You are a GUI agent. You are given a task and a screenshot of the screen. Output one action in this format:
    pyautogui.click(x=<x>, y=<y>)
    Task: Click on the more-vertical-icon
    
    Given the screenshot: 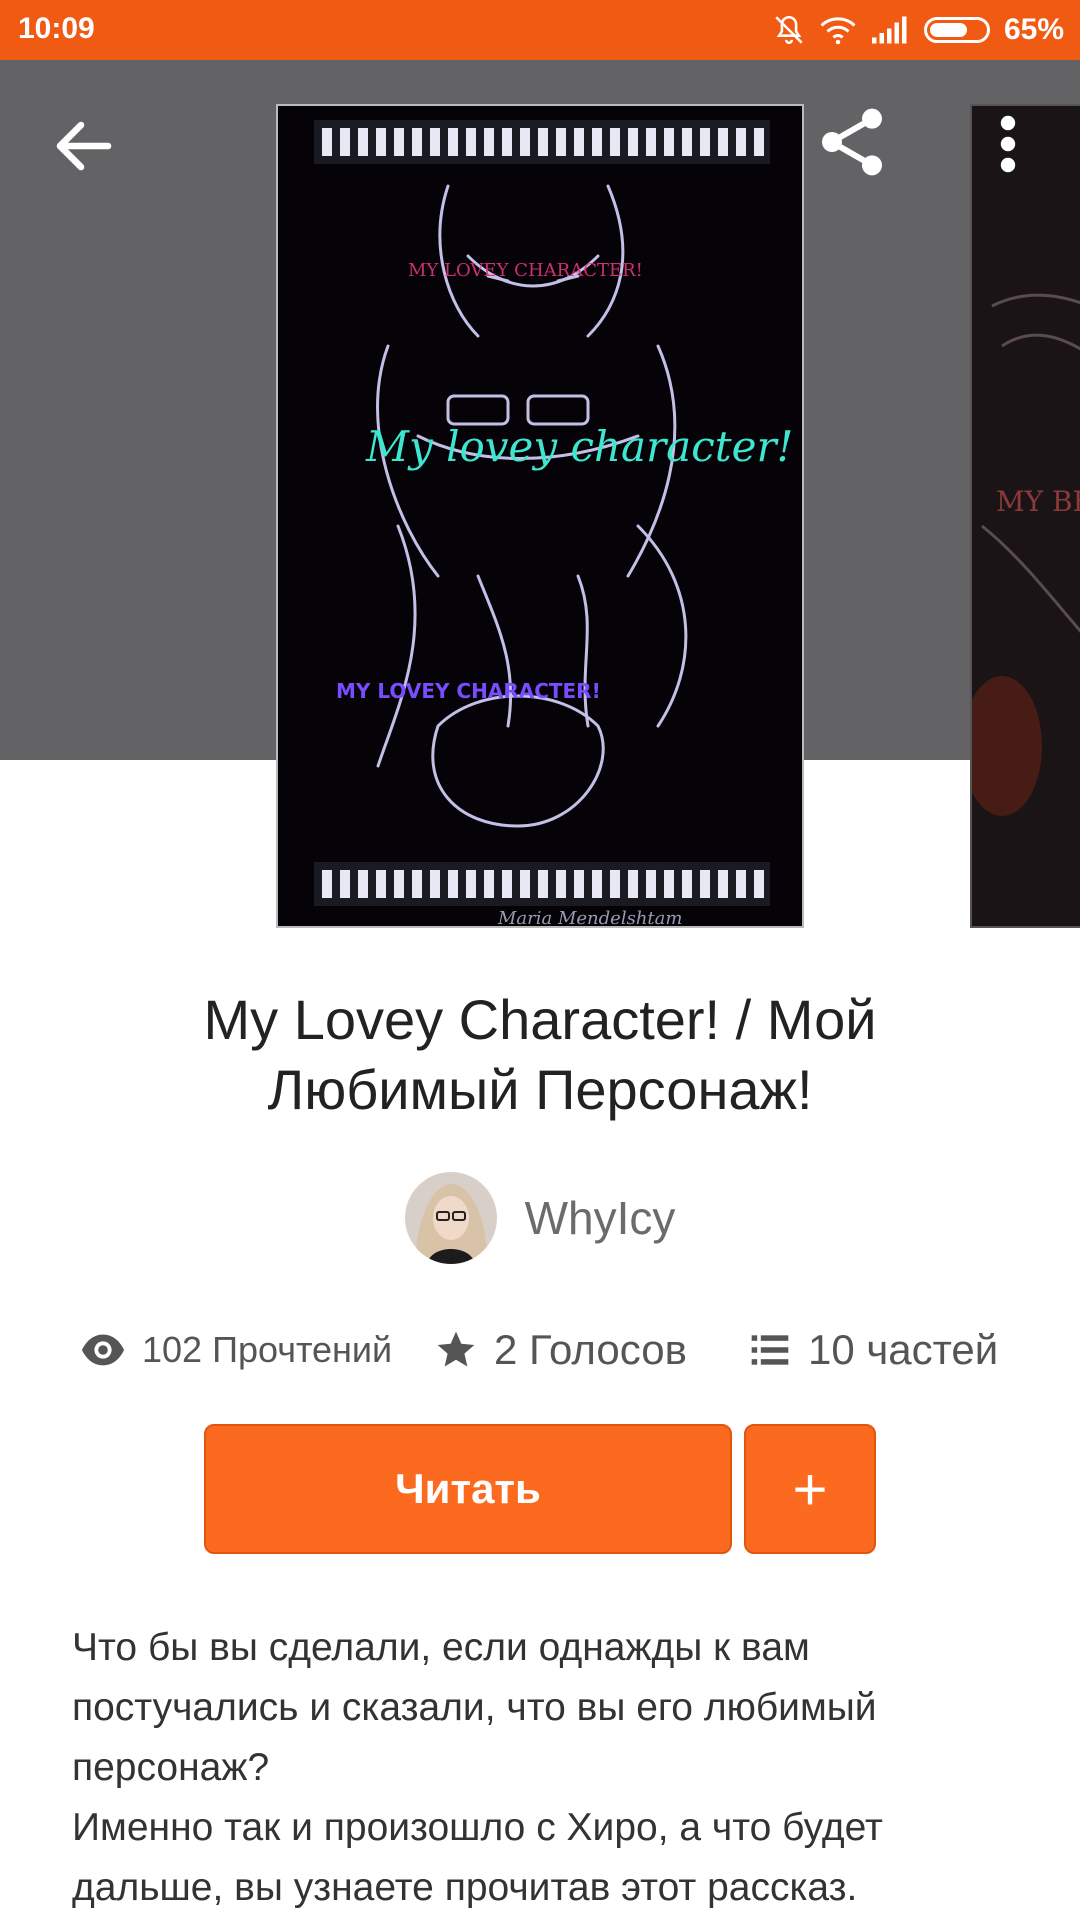 What is the action you would take?
    pyautogui.click(x=1008, y=144)
    